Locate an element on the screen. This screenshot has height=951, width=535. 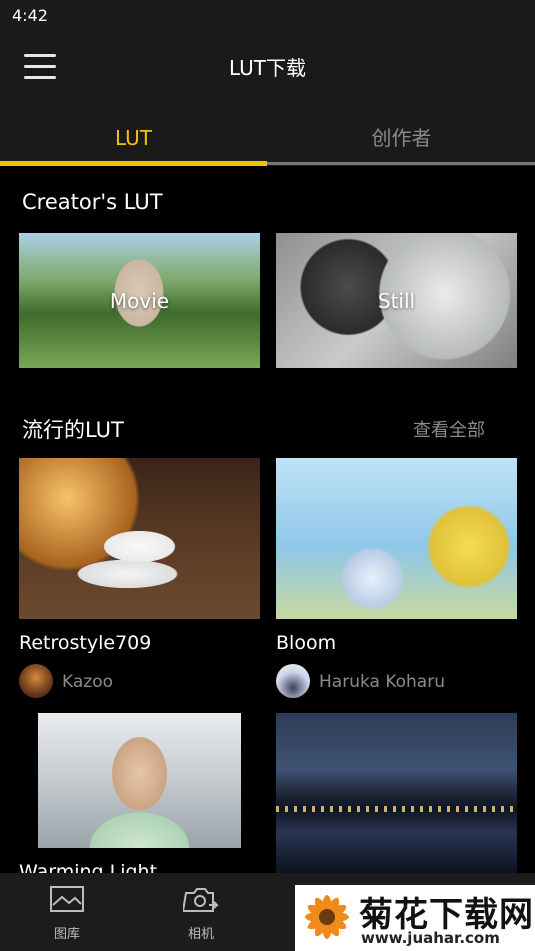
nav-camera-label: 相机 is located at coordinates (200, 934).